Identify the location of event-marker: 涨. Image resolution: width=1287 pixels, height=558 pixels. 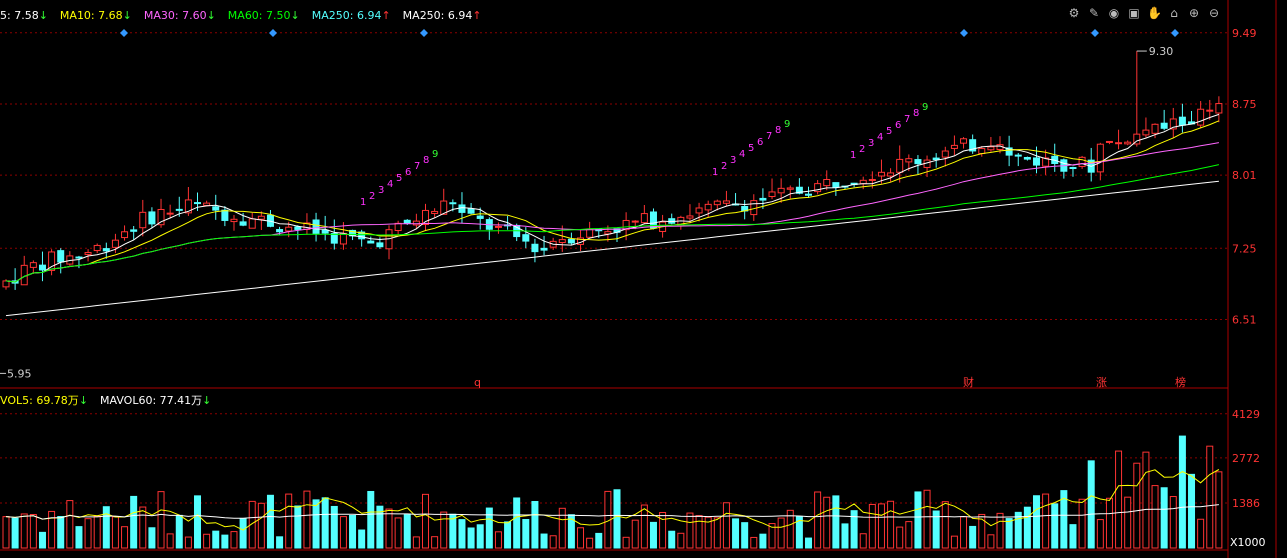
(1101, 382).